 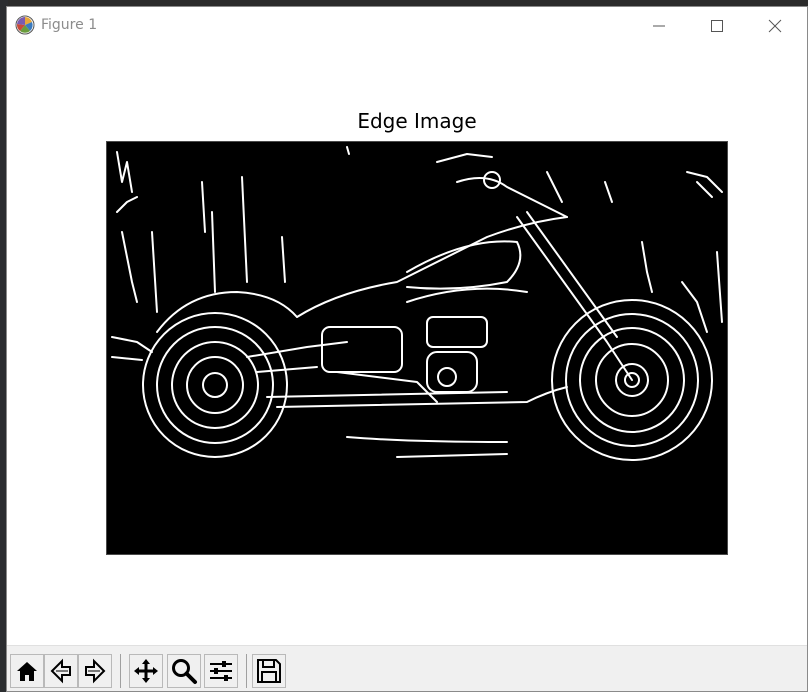 What do you see at coordinates (407, 26) in the screenshot?
I see `title-bar: Figure 1` at bounding box center [407, 26].